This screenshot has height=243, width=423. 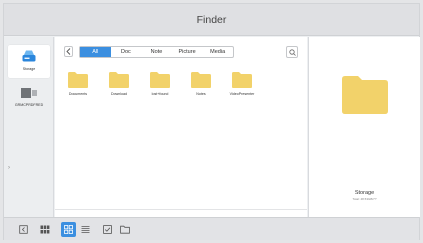 I want to click on folder-name: Documents, so click(x=78, y=94).